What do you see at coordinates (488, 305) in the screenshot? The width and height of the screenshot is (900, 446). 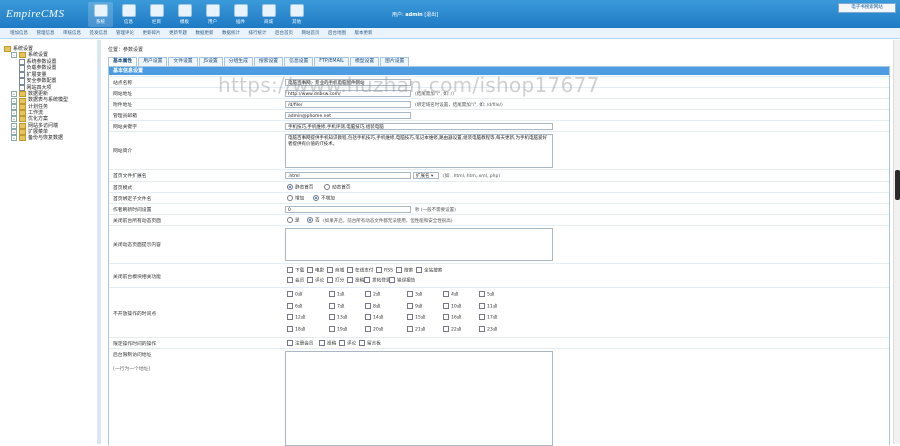 I see `hour-checkbox: 11点` at bounding box center [488, 305].